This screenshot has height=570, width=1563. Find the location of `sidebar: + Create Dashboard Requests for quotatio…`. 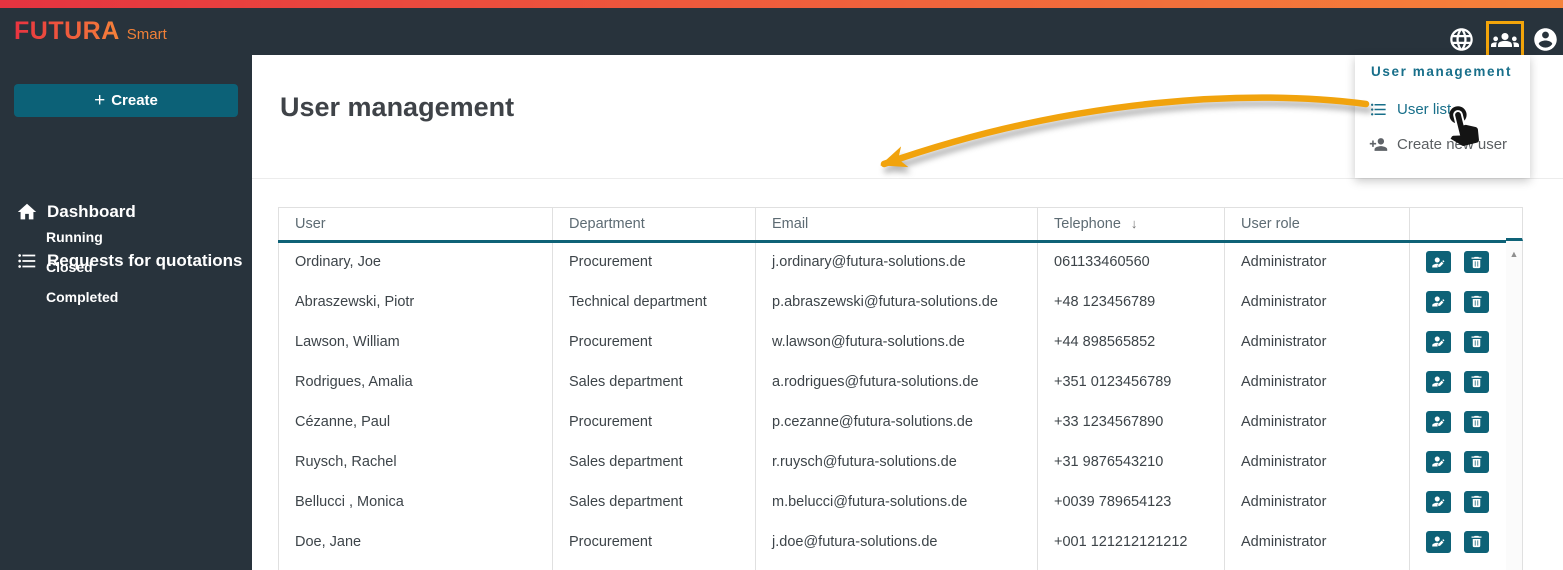

sidebar: + Create Dashboard Requests for quotatio… is located at coordinates (126, 312).